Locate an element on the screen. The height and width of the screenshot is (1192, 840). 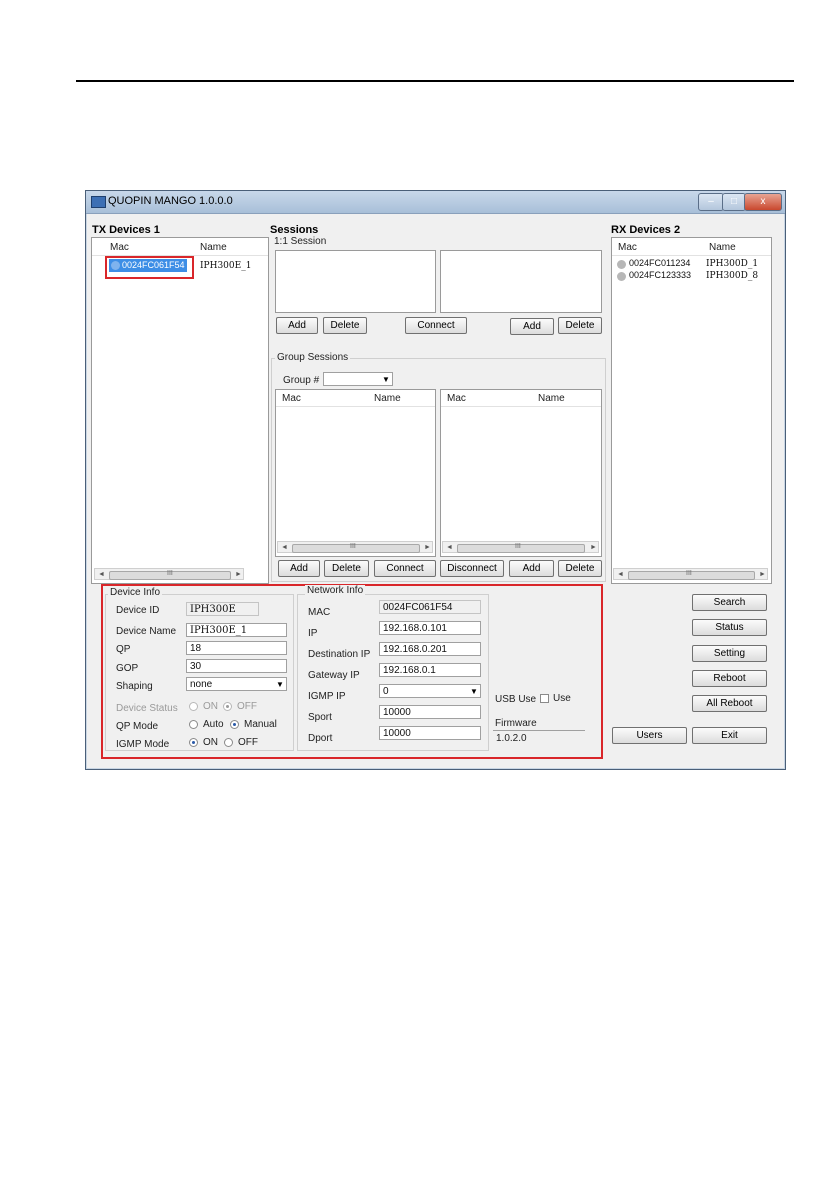
list-item: 0024FC011234 IPH300D_1 is located at coordinates (693, 264).